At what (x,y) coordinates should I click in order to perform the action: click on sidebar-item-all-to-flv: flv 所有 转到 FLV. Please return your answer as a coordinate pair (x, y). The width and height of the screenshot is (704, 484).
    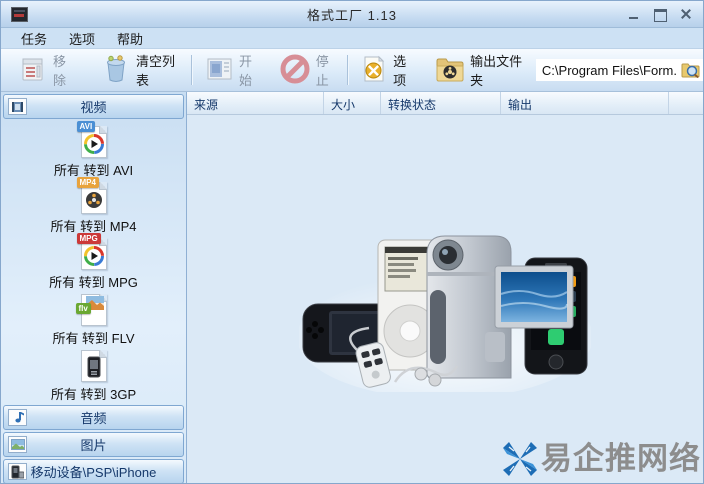
    Looking at the image, I should click on (93, 319).